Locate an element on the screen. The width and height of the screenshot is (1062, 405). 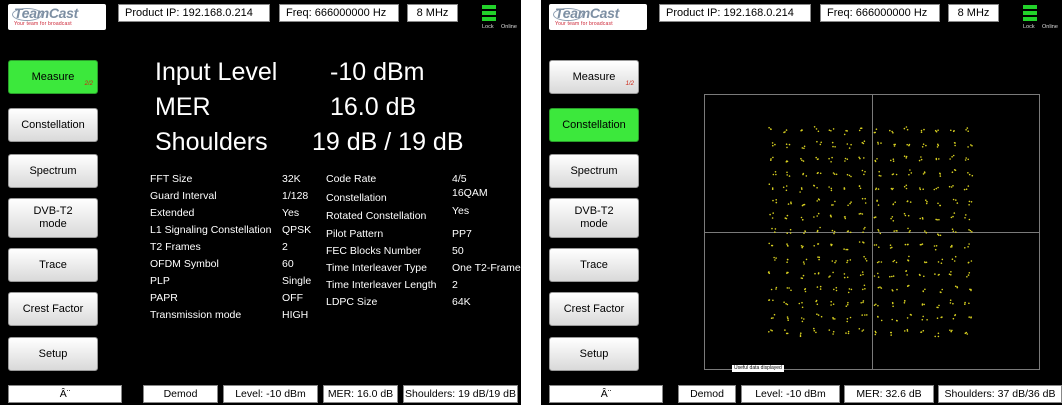
status-level: Level: -10 dBm is located at coordinates (270, 394).